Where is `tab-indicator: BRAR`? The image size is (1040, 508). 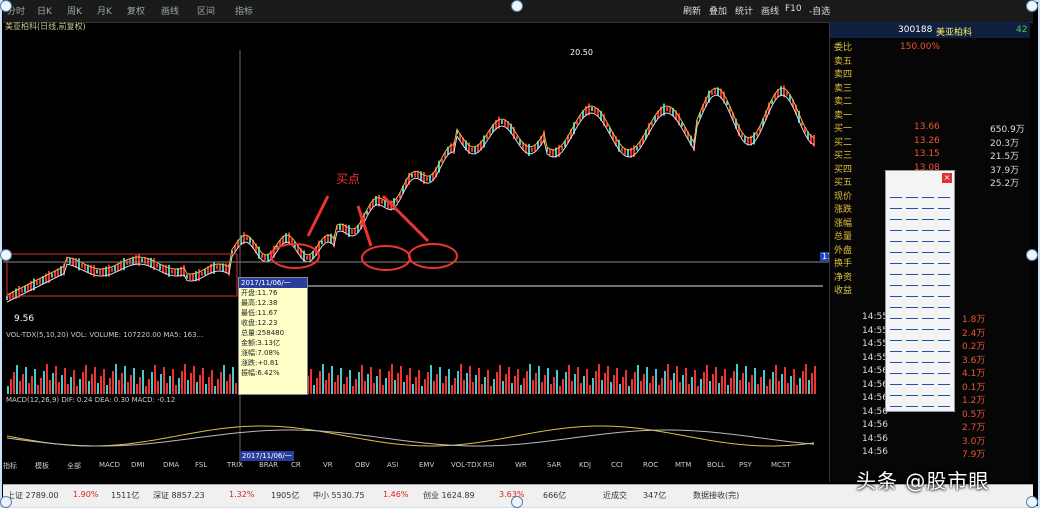
tab-indicator: BRAR is located at coordinates (268, 465).